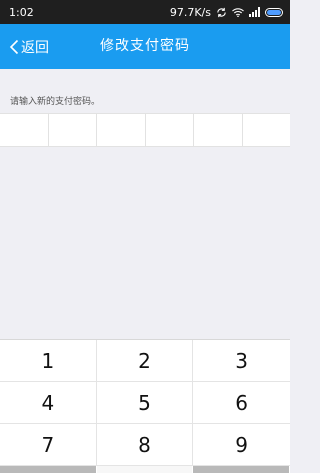 The height and width of the screenshot is (473, 320). What do you see at coordinates (145, 403) in the screenshot?
I see `key-5: 5` at bounding box center [145, 403].